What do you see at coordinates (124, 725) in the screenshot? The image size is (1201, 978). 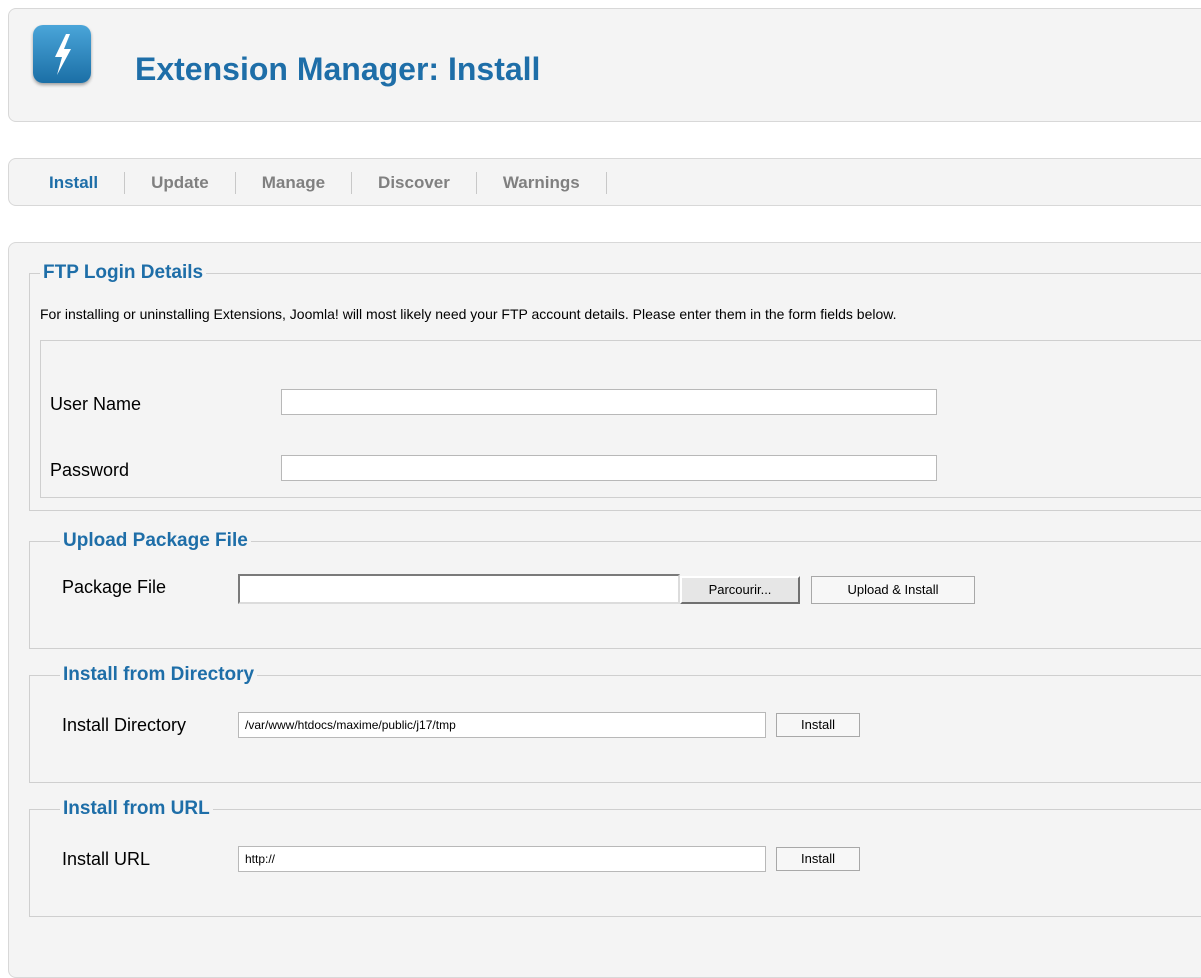 I see `install-directory-label: Install Directory` at bounding box center [124, 725].